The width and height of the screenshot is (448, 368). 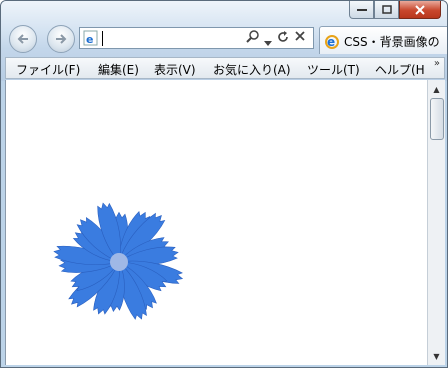 What do you see at coordinates (102, 38) in the screenshot?
I see `text-caret` at bounding box center [102, 38].